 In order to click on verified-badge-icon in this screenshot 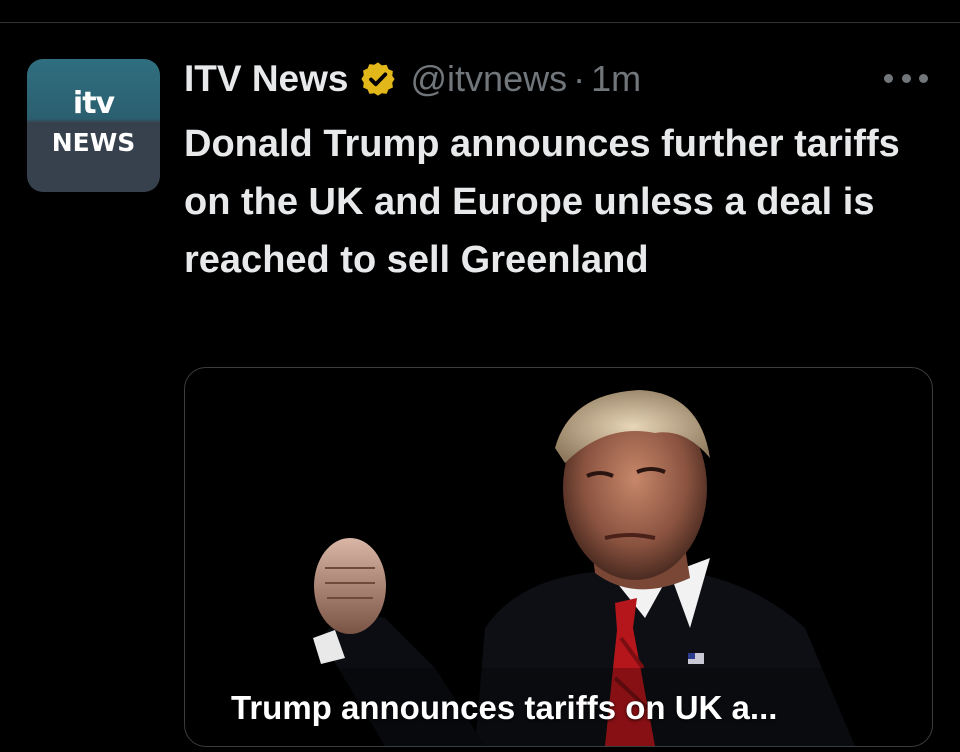, I will do `click(378, 79)`.